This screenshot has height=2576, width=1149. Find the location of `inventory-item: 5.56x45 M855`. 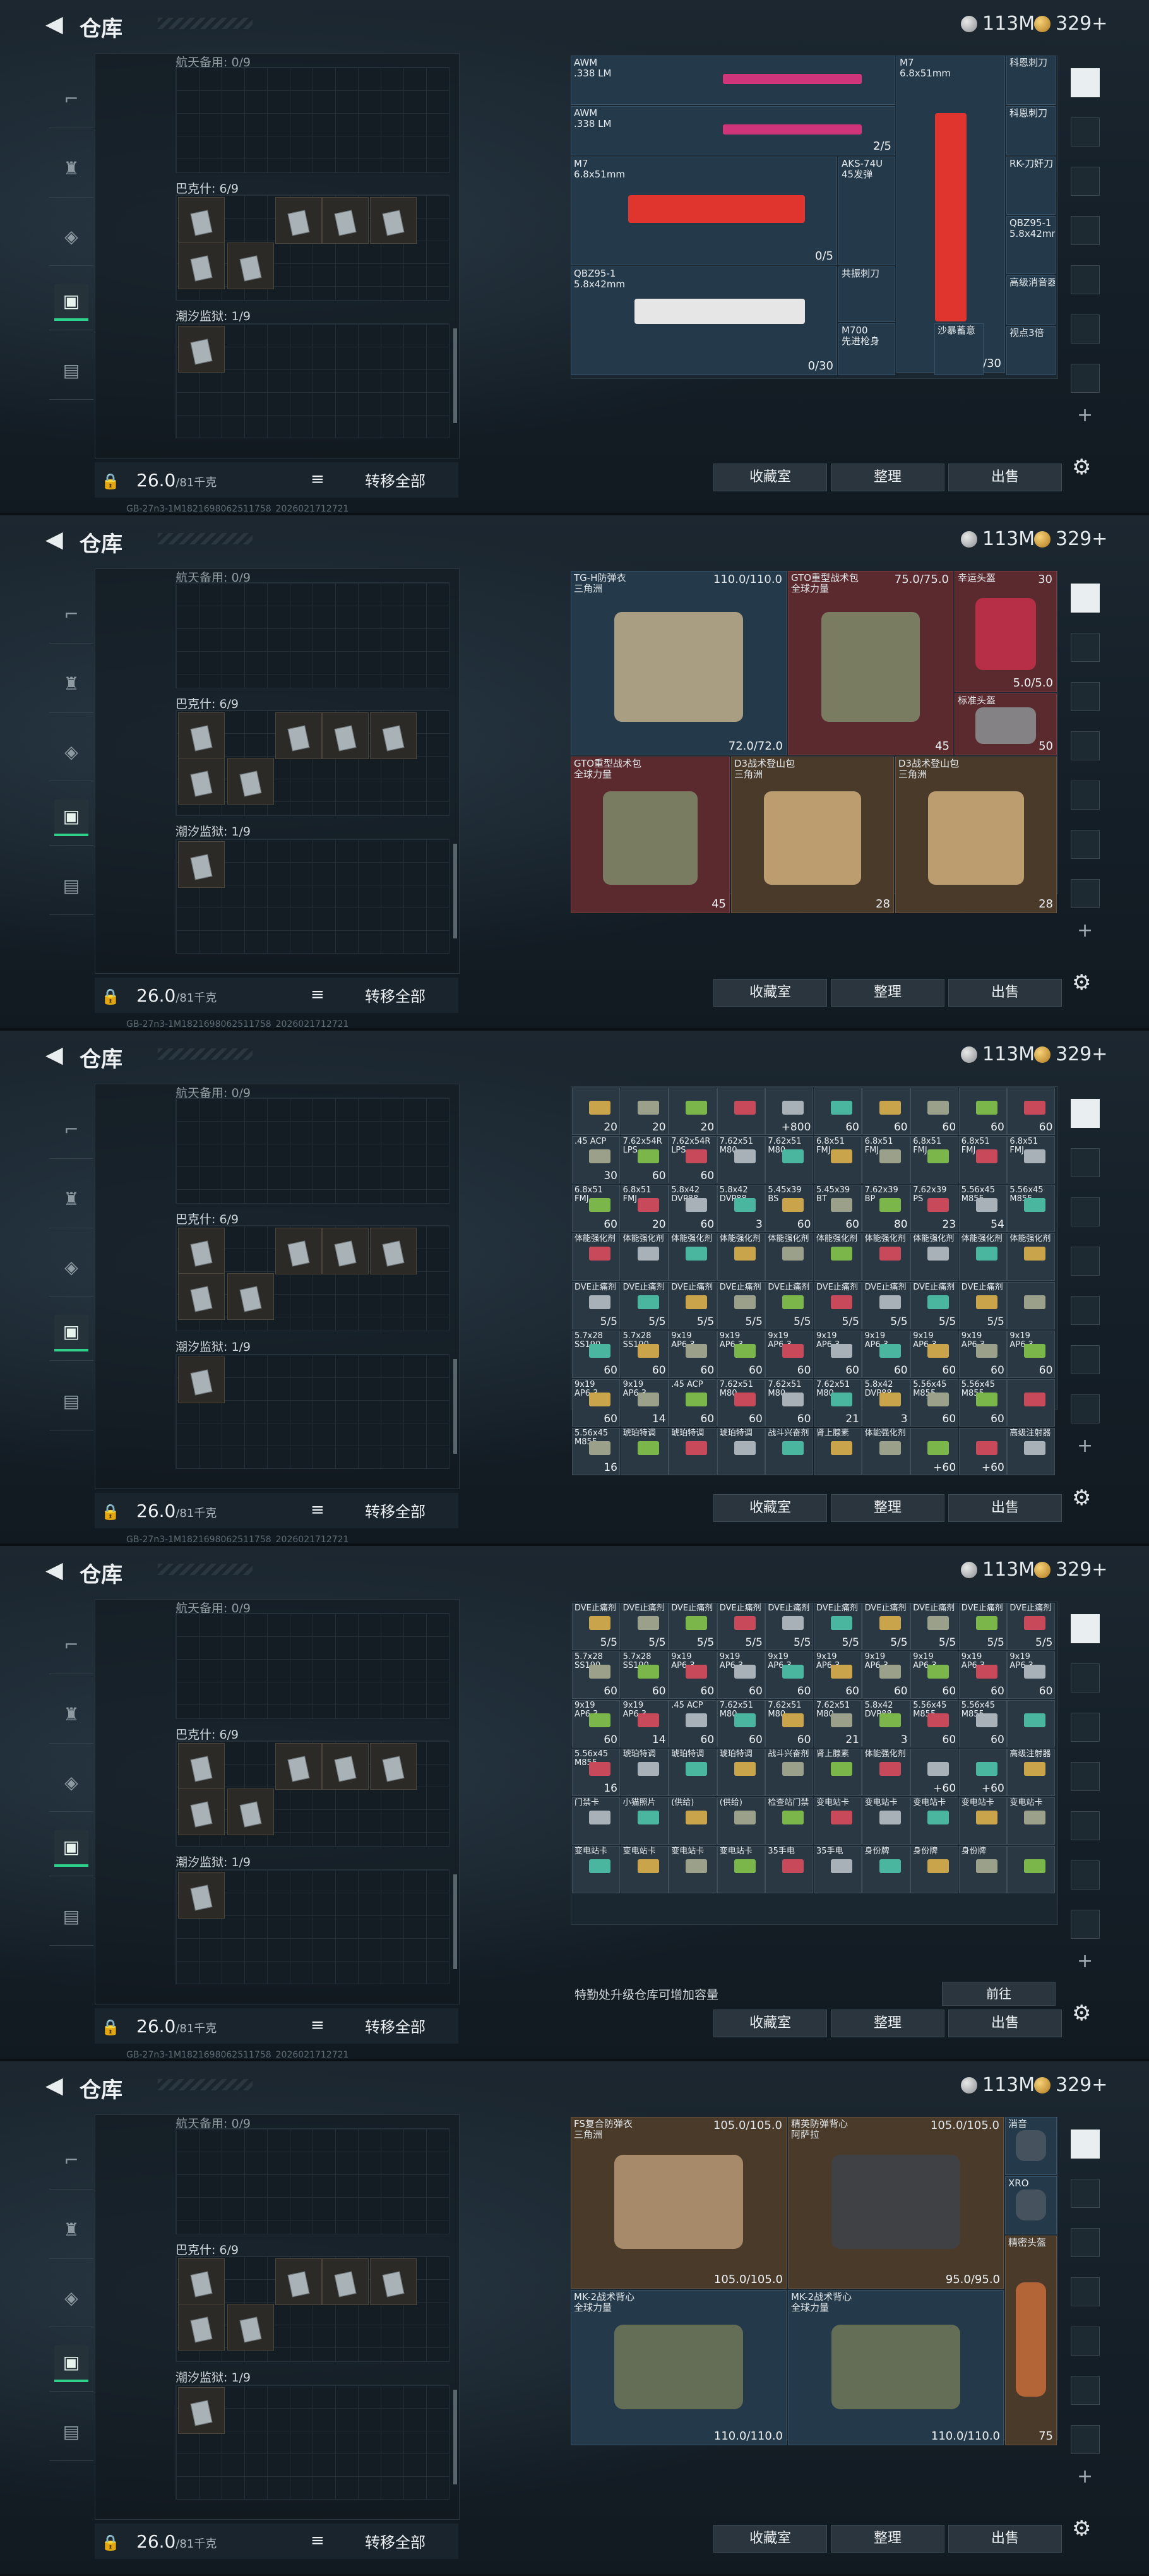

inventory-item: 5.56x45 M855 is located at coordinates (1031, 1208).